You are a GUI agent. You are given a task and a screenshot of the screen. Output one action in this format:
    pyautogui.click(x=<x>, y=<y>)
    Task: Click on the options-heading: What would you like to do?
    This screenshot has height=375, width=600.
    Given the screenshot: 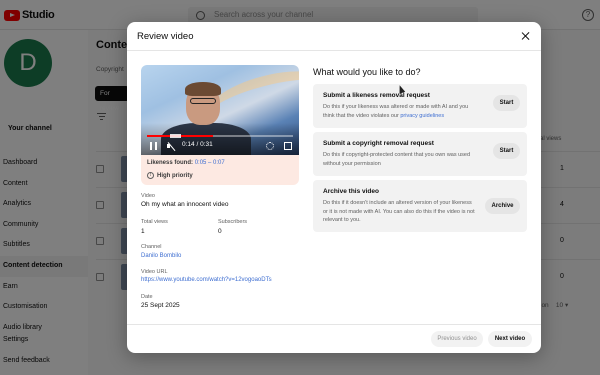 What is the action you would take?
    pyautogui.click(x=367, y=72)
    